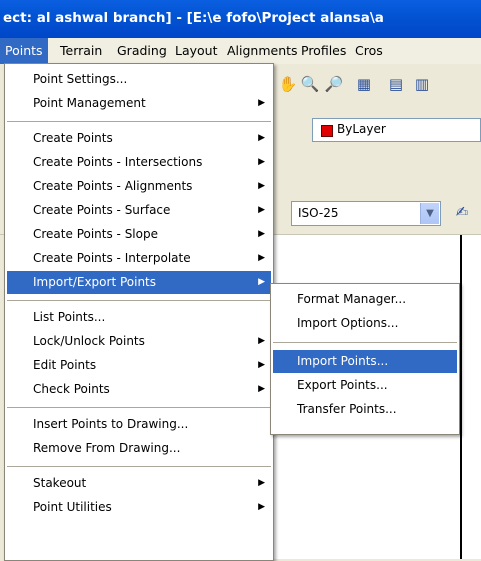 This screenshot has height=561, width=481. Describe the element at coordinates (139, 162) in the screenshot. I see `menu-item-create-points-intersections: Create Points - Intersections ▶` at that location.